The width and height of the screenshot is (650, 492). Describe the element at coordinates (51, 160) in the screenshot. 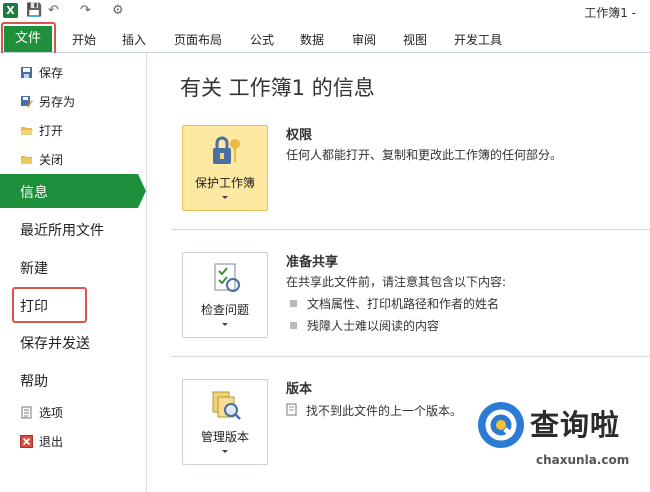

I see `sidebar-item-label: 关闭` at that location.